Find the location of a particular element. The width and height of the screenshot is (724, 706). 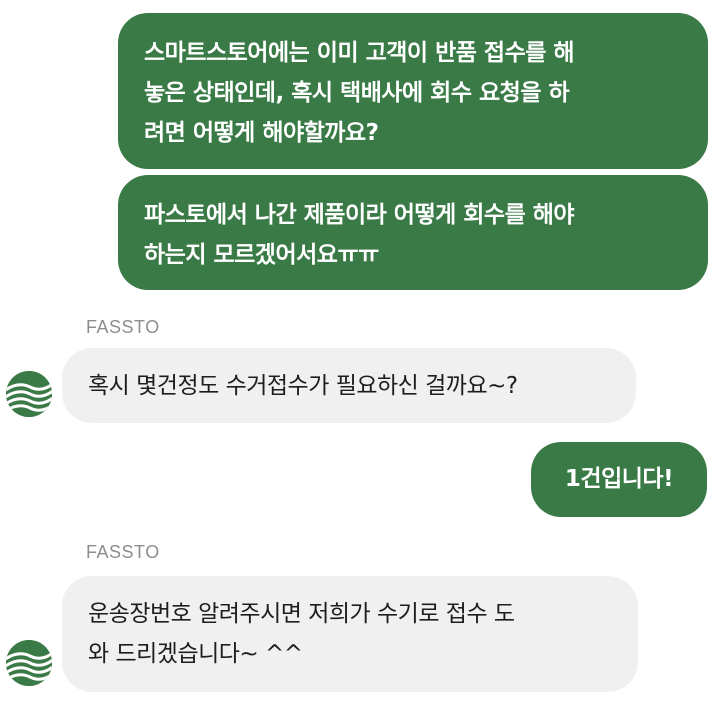

incoming-message-bubble: 혹시 몇건정도 수거접수가 필요하신 걸까요~? is located at coordinates (349, 385).